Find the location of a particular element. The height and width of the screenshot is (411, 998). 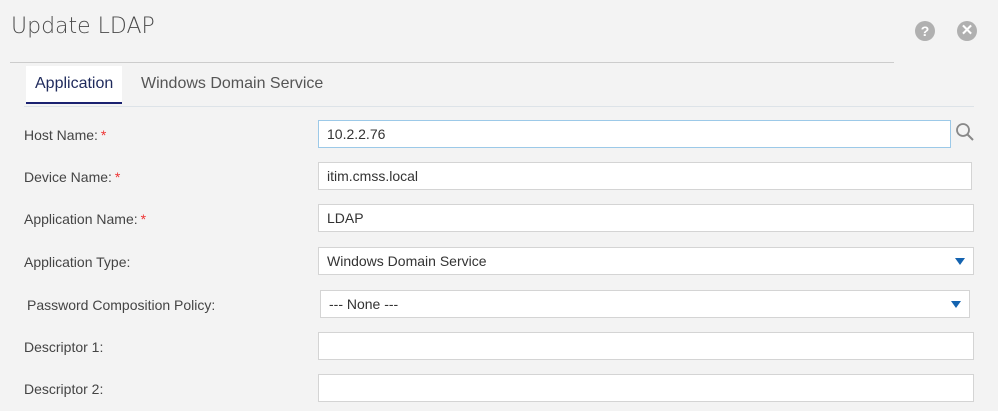

tab-windows-domain-service: Windows Domain Service is located at coordinates (232, 85).